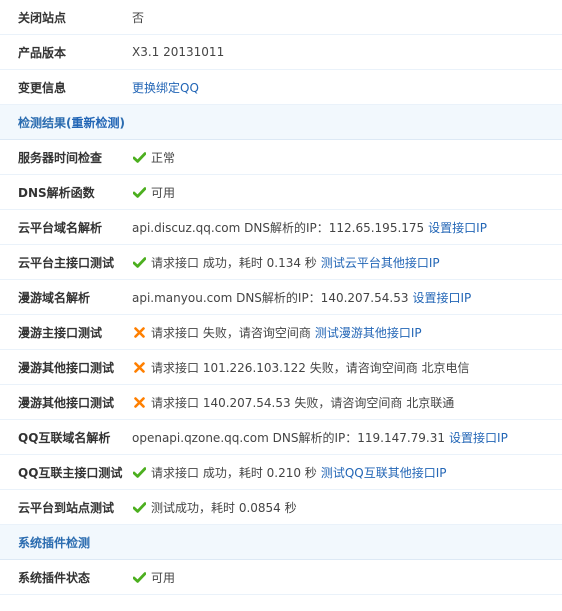 The image size is (562, 611). What do you see at coordinates (66, 262) in the screenshot?
I see `cloud-main-label: 云平台主接口测试` at bounding box center [66, 262].